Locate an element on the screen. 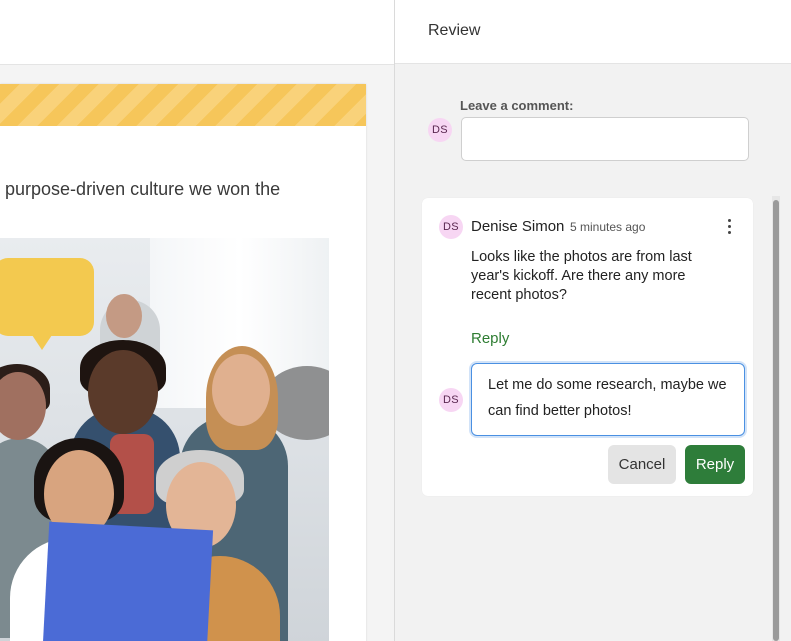 Image resolution: width=791 pixels, height=641 pixels. review-scrollbar is located at coordinates (776, 418).